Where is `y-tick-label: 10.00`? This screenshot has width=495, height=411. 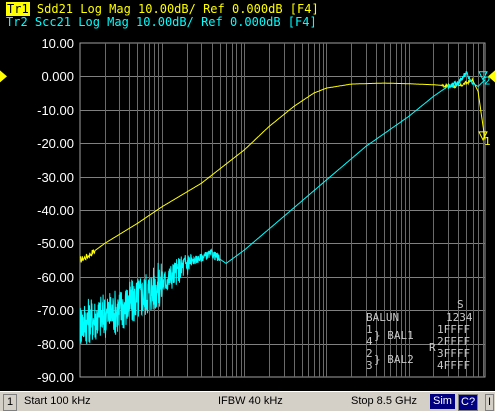 y-tick-label: 10.00 is located at coordinates (57, 43).